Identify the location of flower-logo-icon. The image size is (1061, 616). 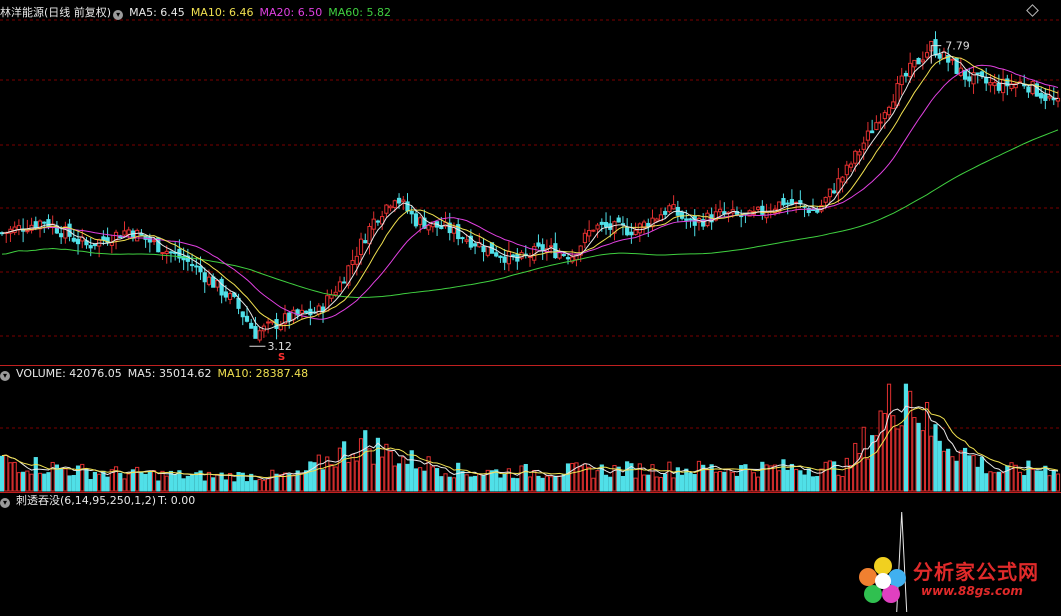
(882, 580).